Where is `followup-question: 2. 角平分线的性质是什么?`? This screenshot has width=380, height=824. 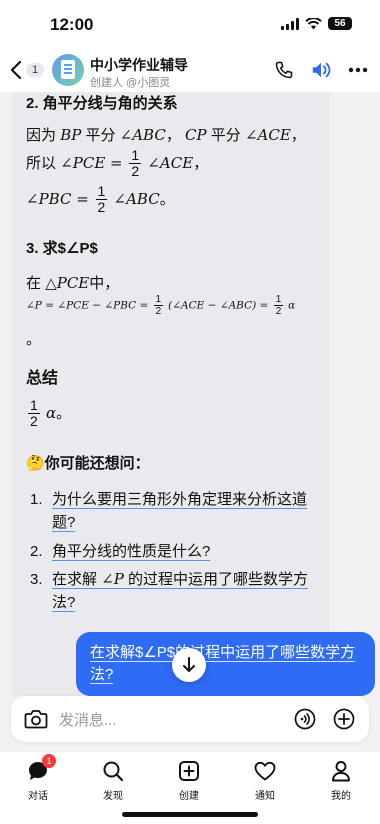
followup-question: 2. 角平分线的性质是什么? is located at coordinates (175, 551).